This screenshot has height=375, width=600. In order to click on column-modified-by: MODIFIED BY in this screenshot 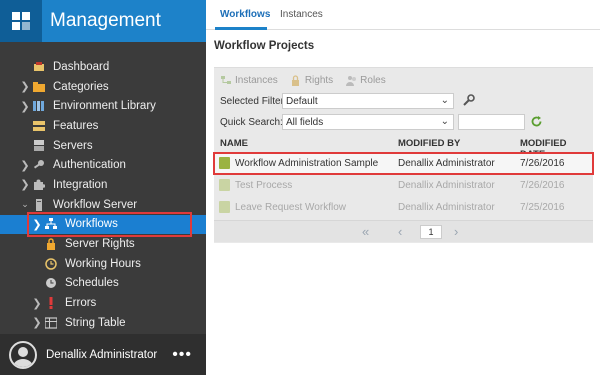, I will do `click(429, 143)`.